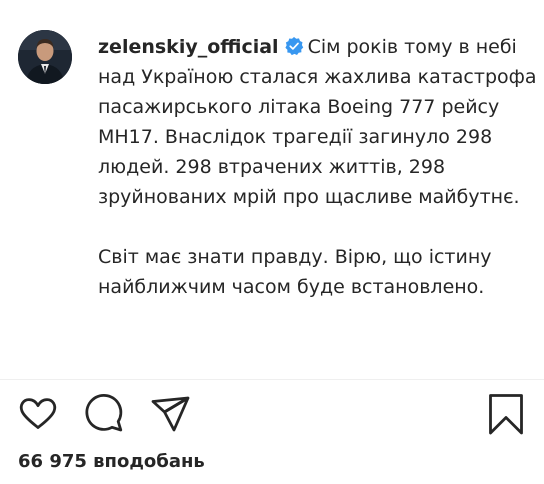  What do you see at coordinates (272, 414) in the screenshot?
I see `post-actions-bar` at bounding box center [272, 414].